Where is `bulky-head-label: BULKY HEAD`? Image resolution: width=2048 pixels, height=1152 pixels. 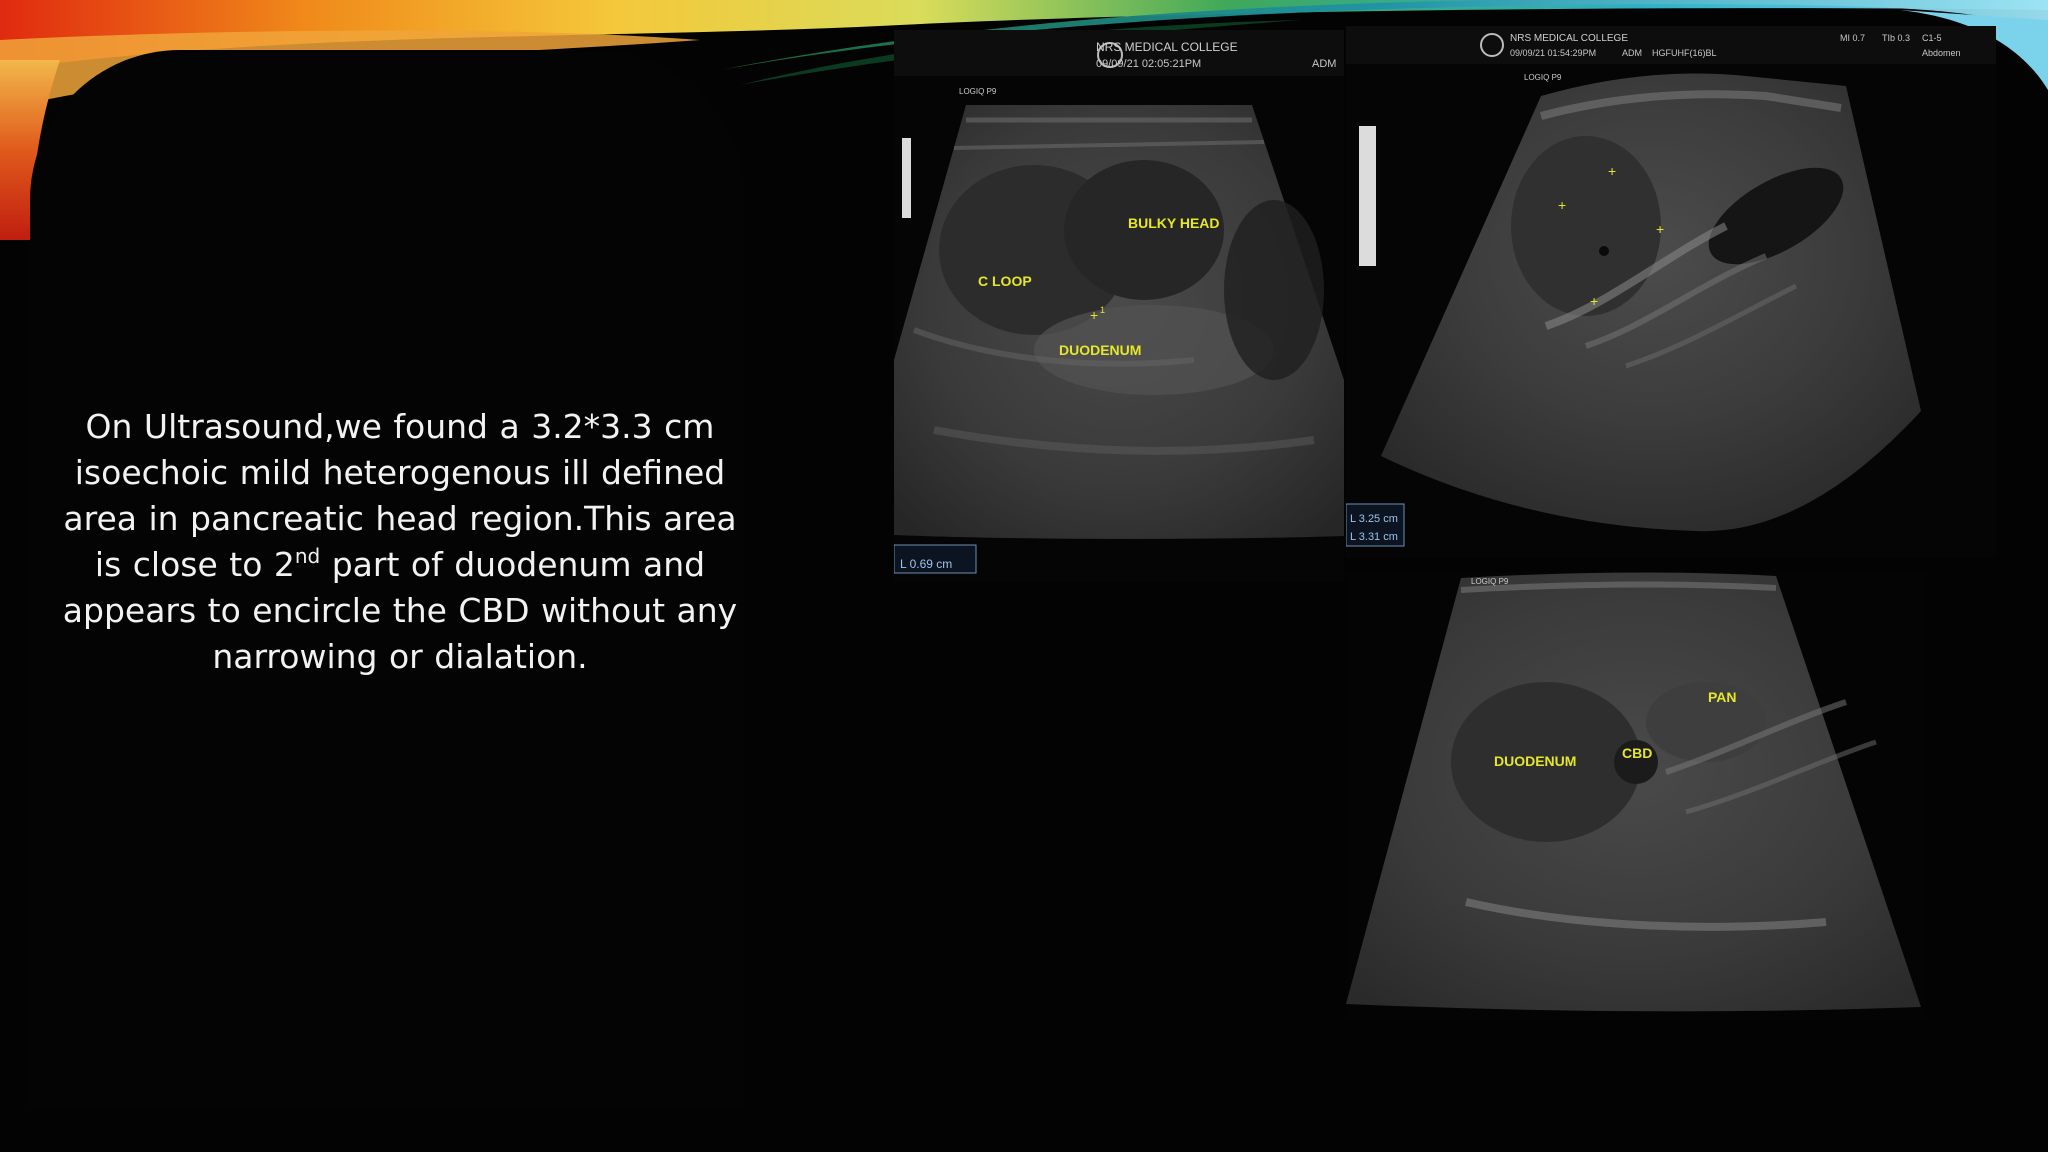
bulky-head-label: BULKY HEAD is located at coordinates (1174, 223).